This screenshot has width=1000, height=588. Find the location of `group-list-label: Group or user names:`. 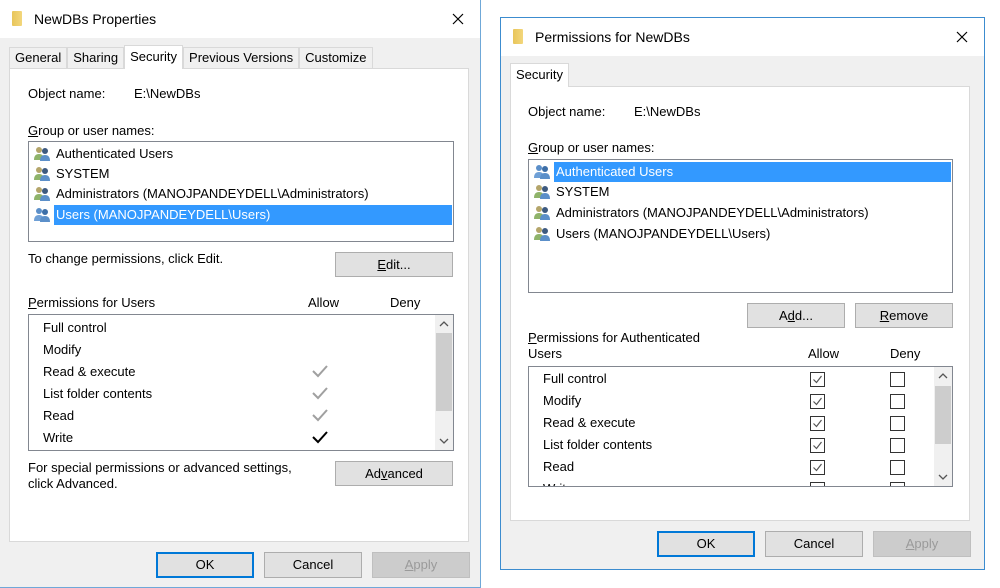

group-list-label: Group or user names: is located at coordinates (591, 147).